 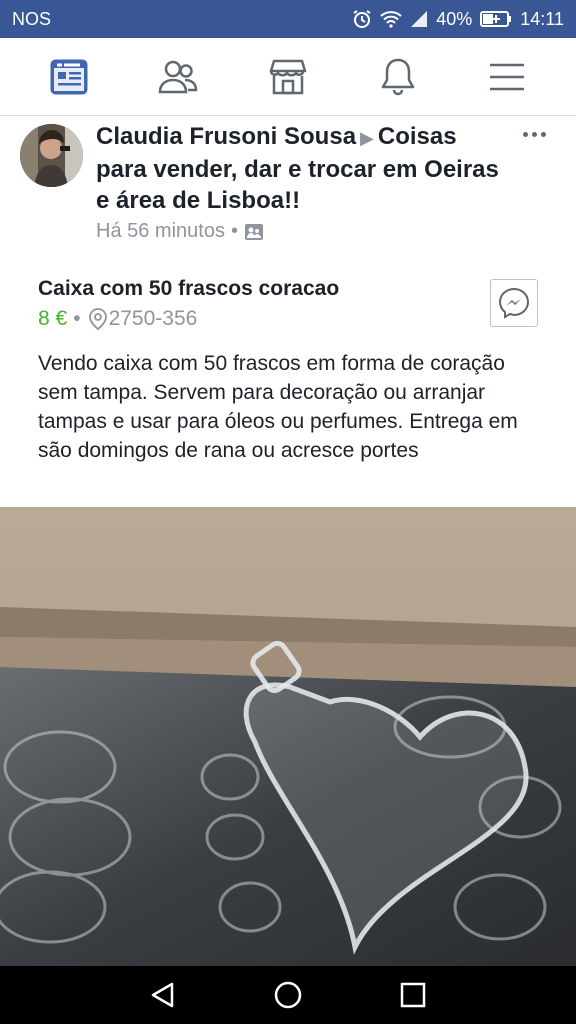 I want to click on group-audience-icon, so click(x=253, y=231).